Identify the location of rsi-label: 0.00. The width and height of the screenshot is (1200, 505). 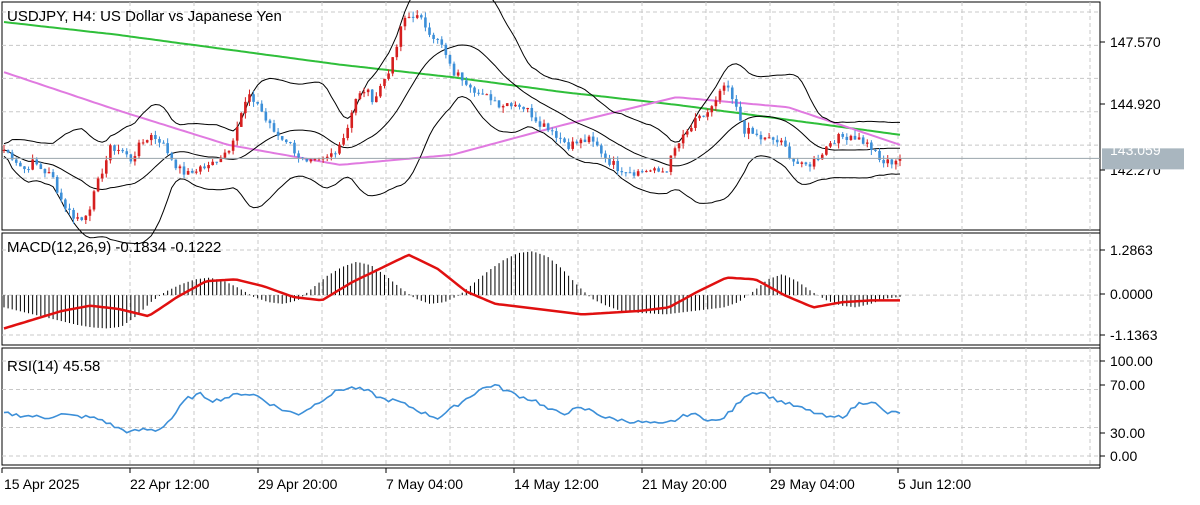
(1123, 456).